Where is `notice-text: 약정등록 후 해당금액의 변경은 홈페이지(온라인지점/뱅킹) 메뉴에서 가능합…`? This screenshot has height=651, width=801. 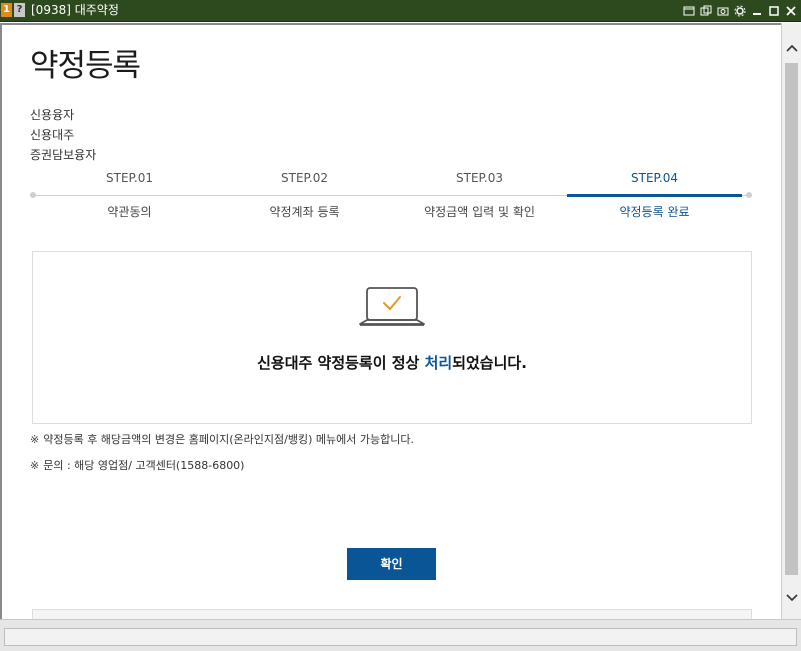
notice-text: 약정등록 후 해당금액의 변경은 홈페이지(온라인지점/뱅킹) 메뉴에서 가능합… is located at coordinates (228, 439).